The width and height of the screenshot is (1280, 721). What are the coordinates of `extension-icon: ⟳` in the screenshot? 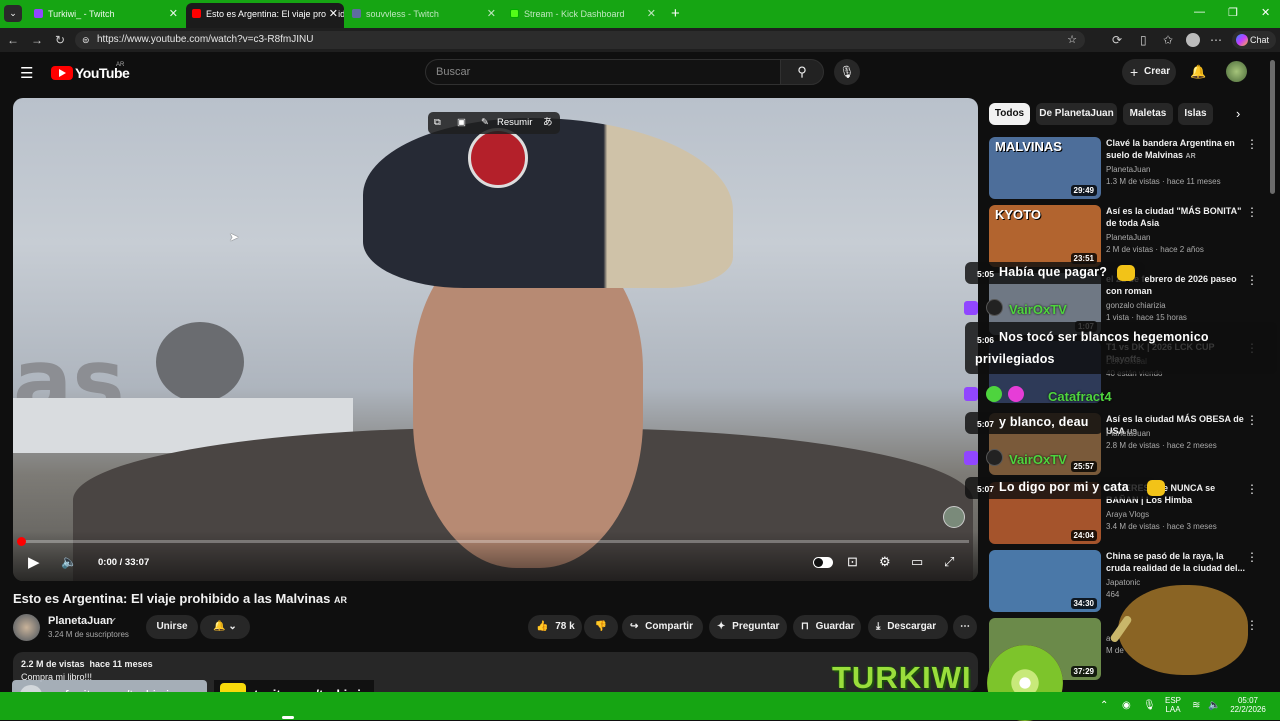 It's located at (1117, 40).